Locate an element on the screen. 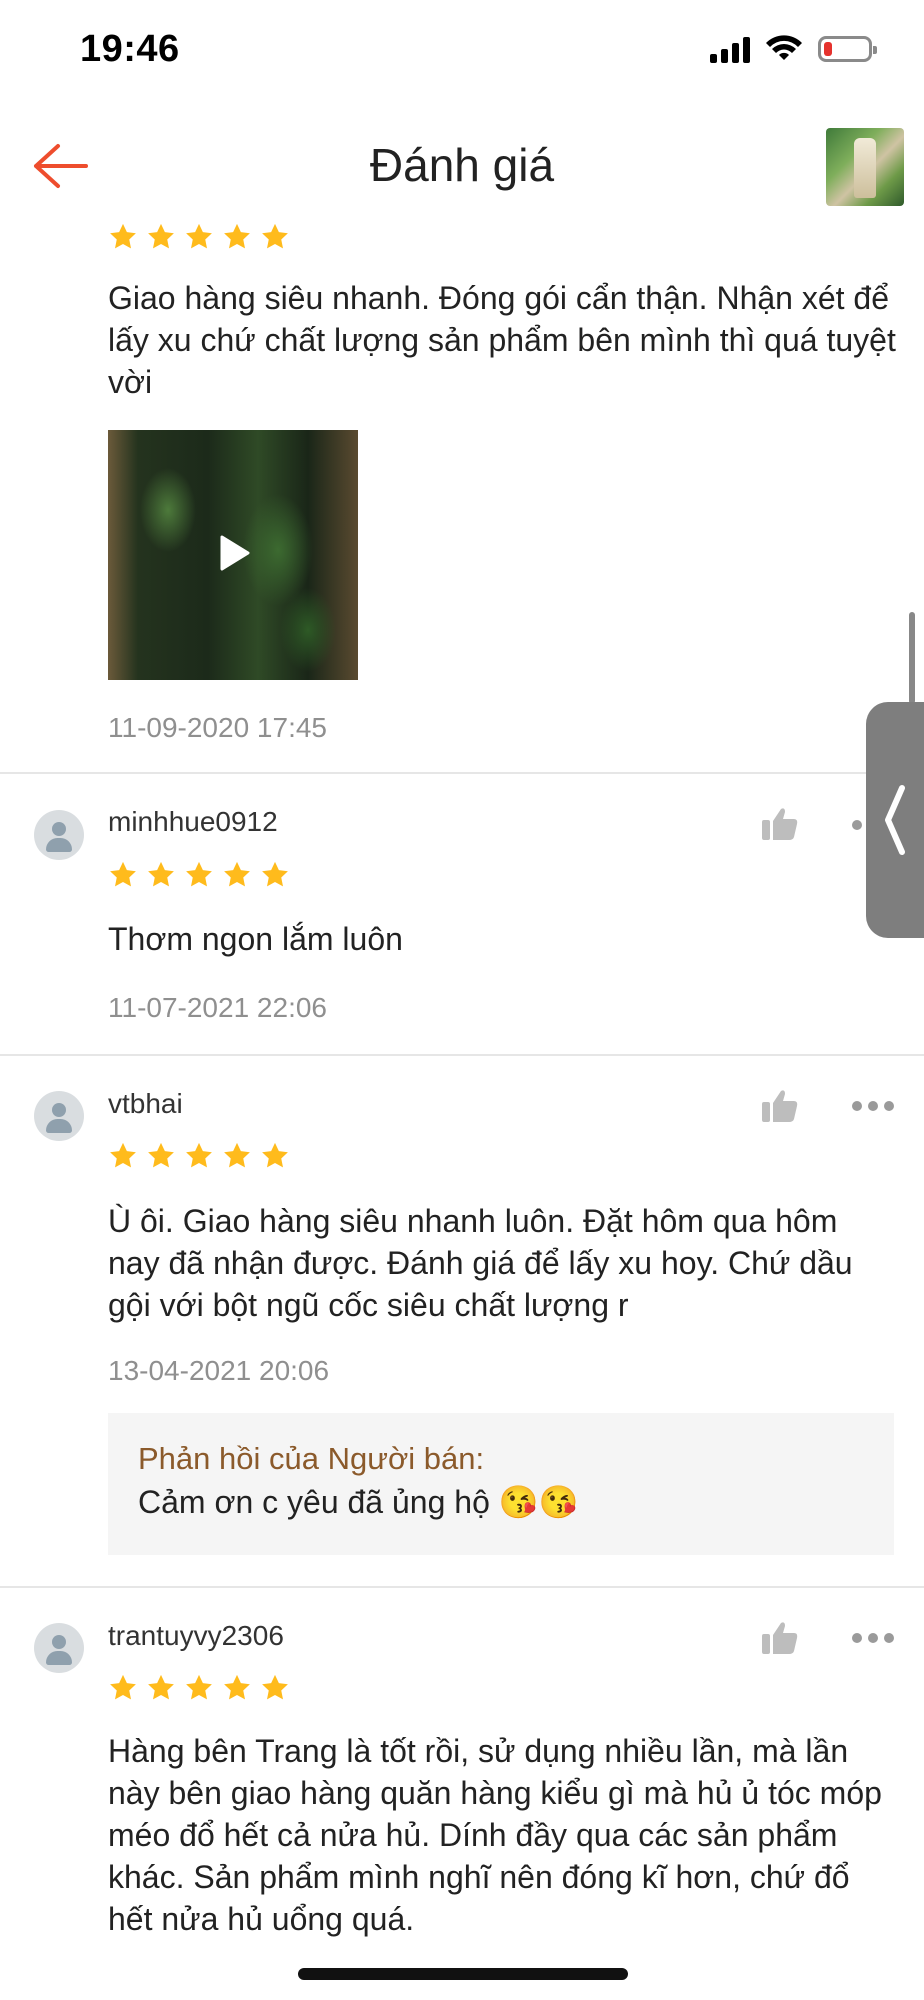 This screenshot has width=924, height=2000. review-text: Thơm ngon lắm luôn is located at coordinates (255, 939).